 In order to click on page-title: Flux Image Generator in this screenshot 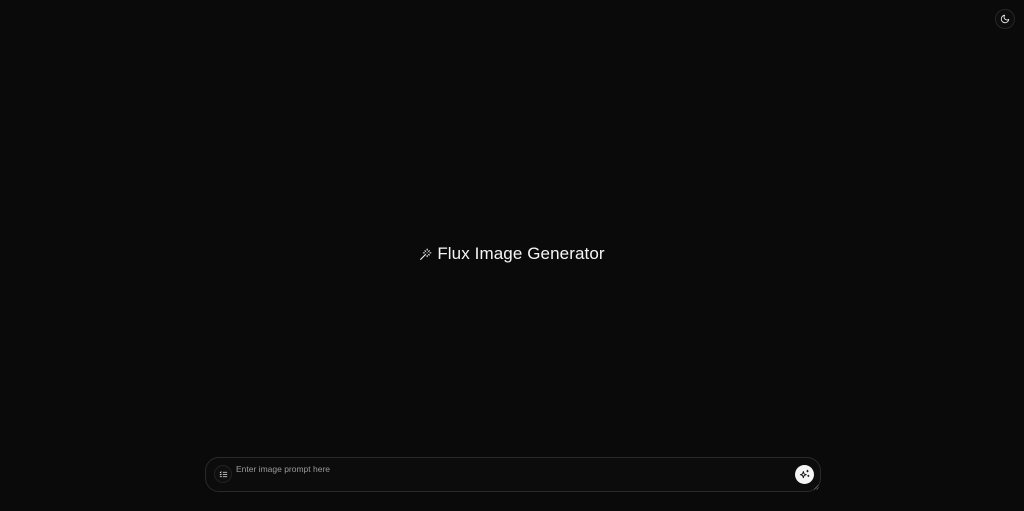, I will do `click(521, 253)`.